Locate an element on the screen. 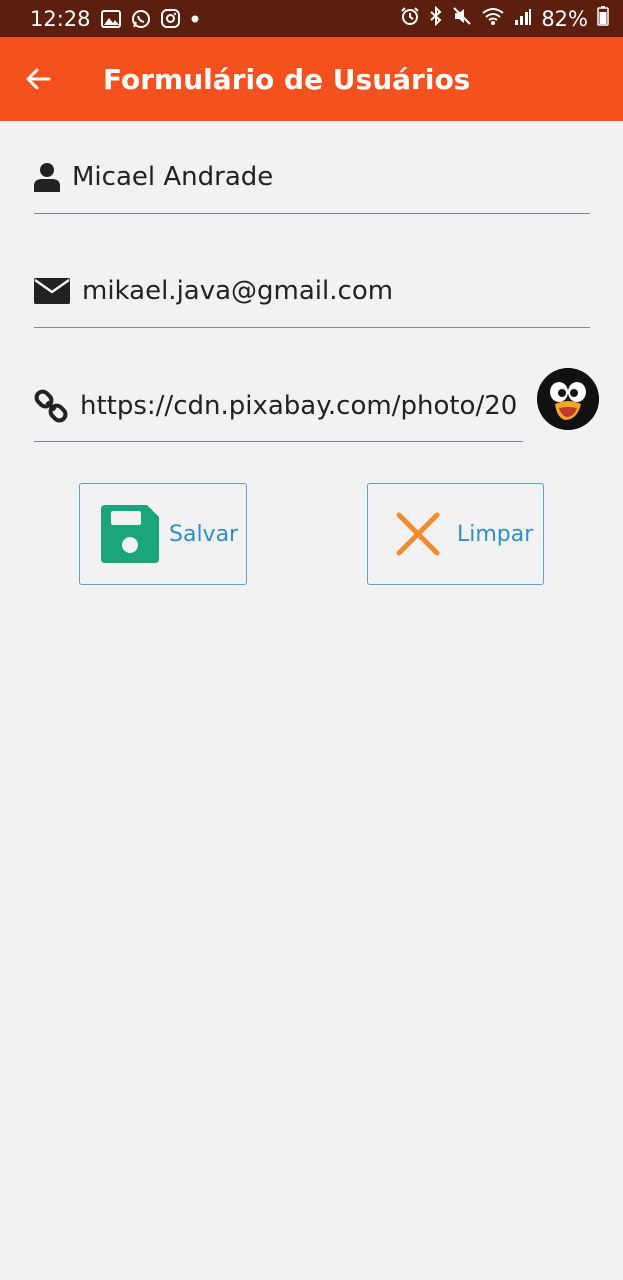 Image resolution: width=623 pixels, height=1280 pixels. status-bar: 12:28 82% is located at coordinates (311, 18).